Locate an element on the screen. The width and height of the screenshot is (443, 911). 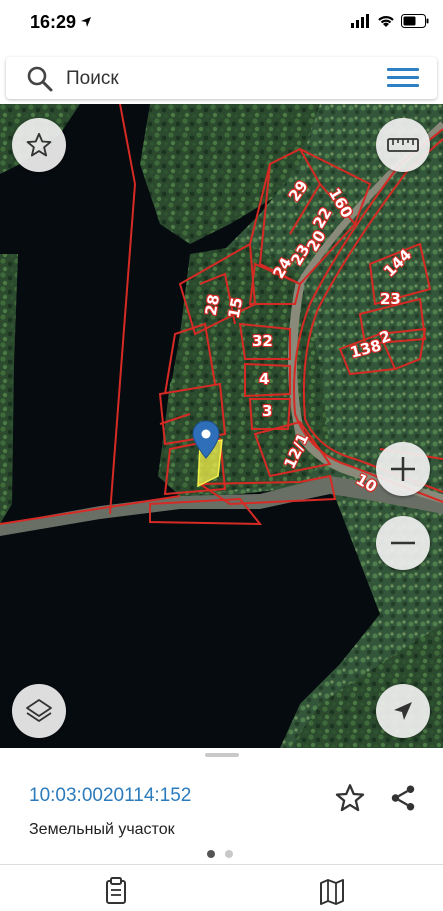
share-icon is located at coordinates (403, 798).